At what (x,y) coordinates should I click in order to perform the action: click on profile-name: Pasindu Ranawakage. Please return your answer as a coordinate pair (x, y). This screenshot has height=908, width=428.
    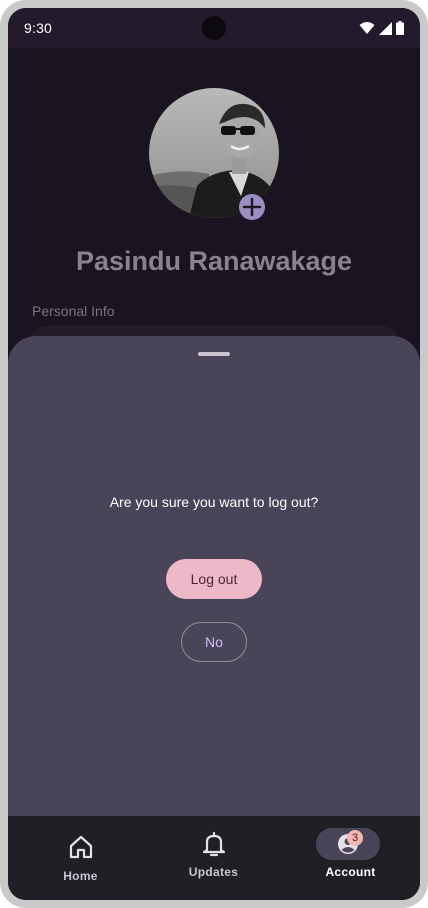
    Looking at the image, I should click on (214, 261).